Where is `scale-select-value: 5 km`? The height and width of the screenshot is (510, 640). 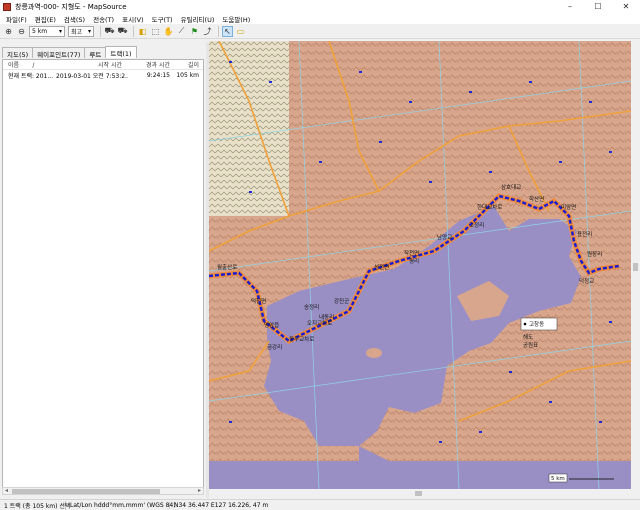 scale-select-value: 5 km is located at coordinates (40, 31).